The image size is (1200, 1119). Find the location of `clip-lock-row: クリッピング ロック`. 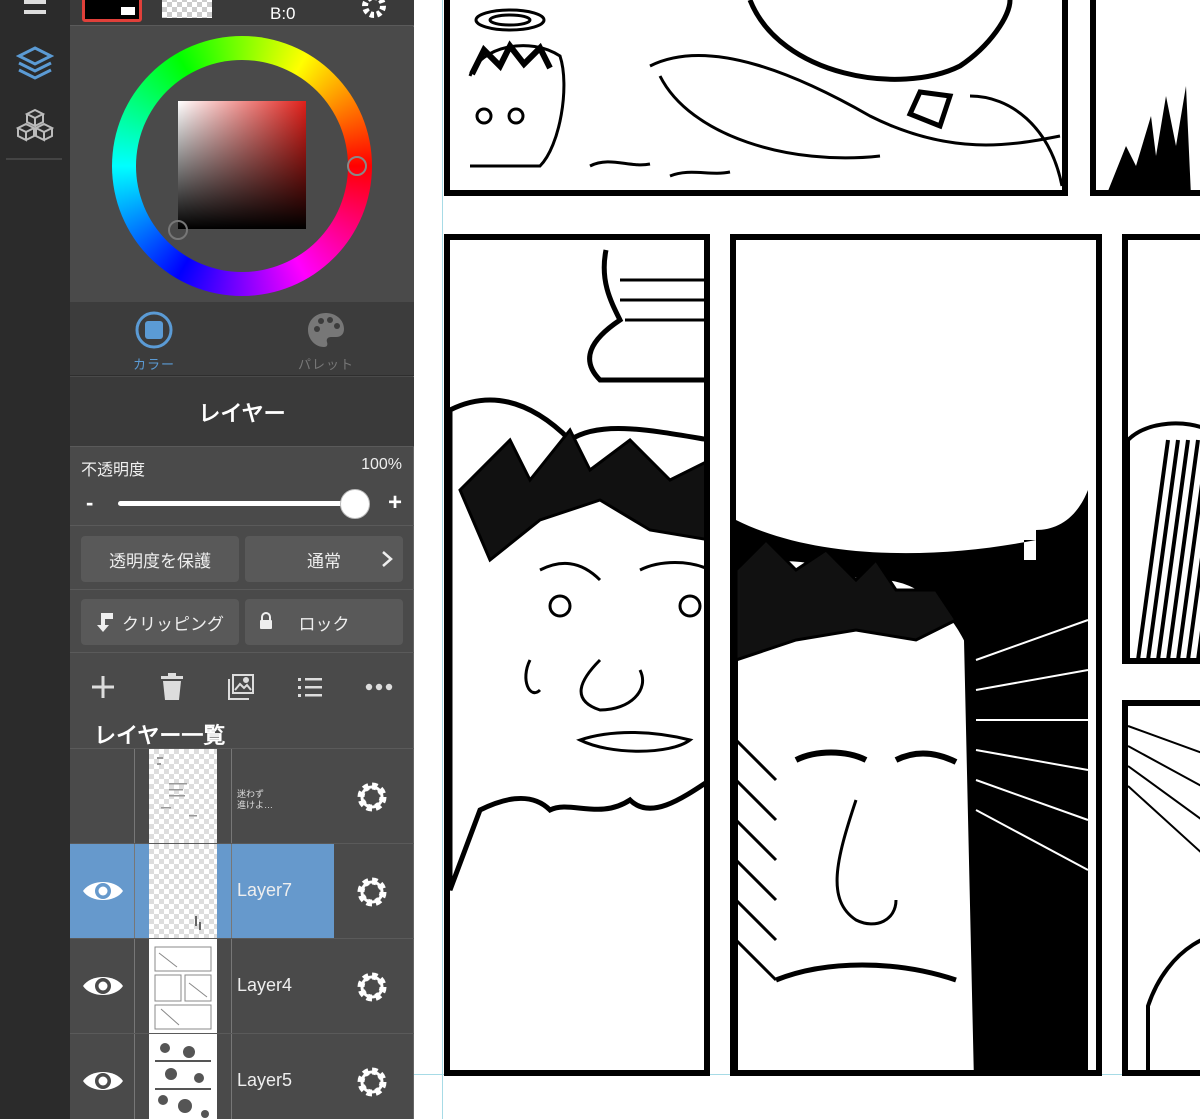

clip-lock-row: クリッピング ロック is located at coordinates (242, 621).